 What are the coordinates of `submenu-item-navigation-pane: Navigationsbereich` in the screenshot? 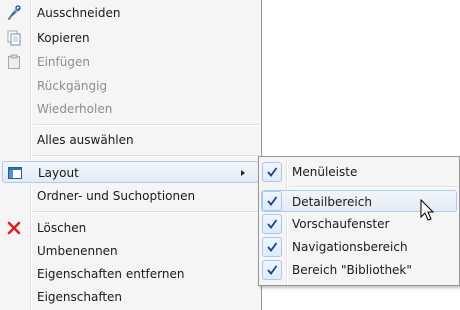 It's located at (359, 247).